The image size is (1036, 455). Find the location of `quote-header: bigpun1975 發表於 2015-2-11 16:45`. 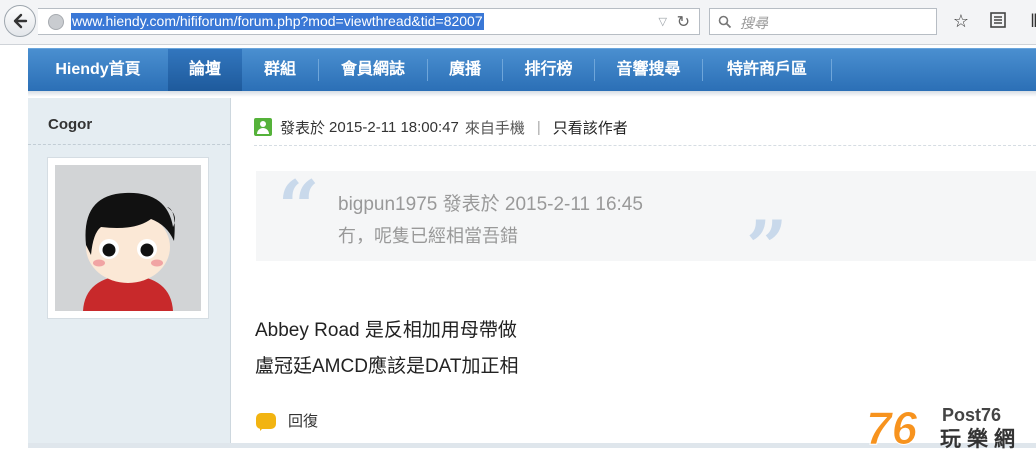

quote-header: bigpun1975 發表於 2015-2-11 16:45 is located at coordinates (490, 204).